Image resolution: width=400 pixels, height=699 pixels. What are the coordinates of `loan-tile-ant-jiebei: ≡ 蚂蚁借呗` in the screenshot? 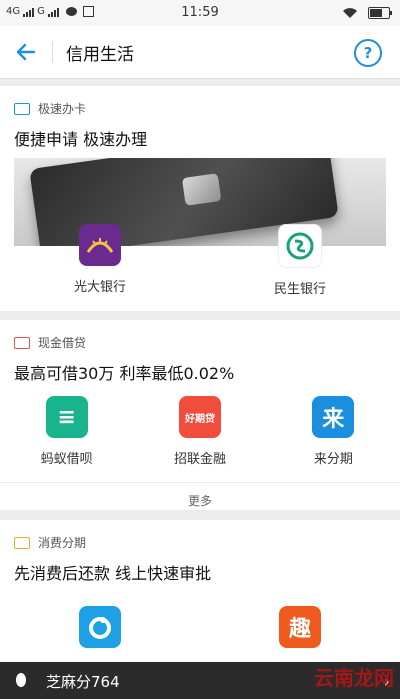 It's located at (66, 431).